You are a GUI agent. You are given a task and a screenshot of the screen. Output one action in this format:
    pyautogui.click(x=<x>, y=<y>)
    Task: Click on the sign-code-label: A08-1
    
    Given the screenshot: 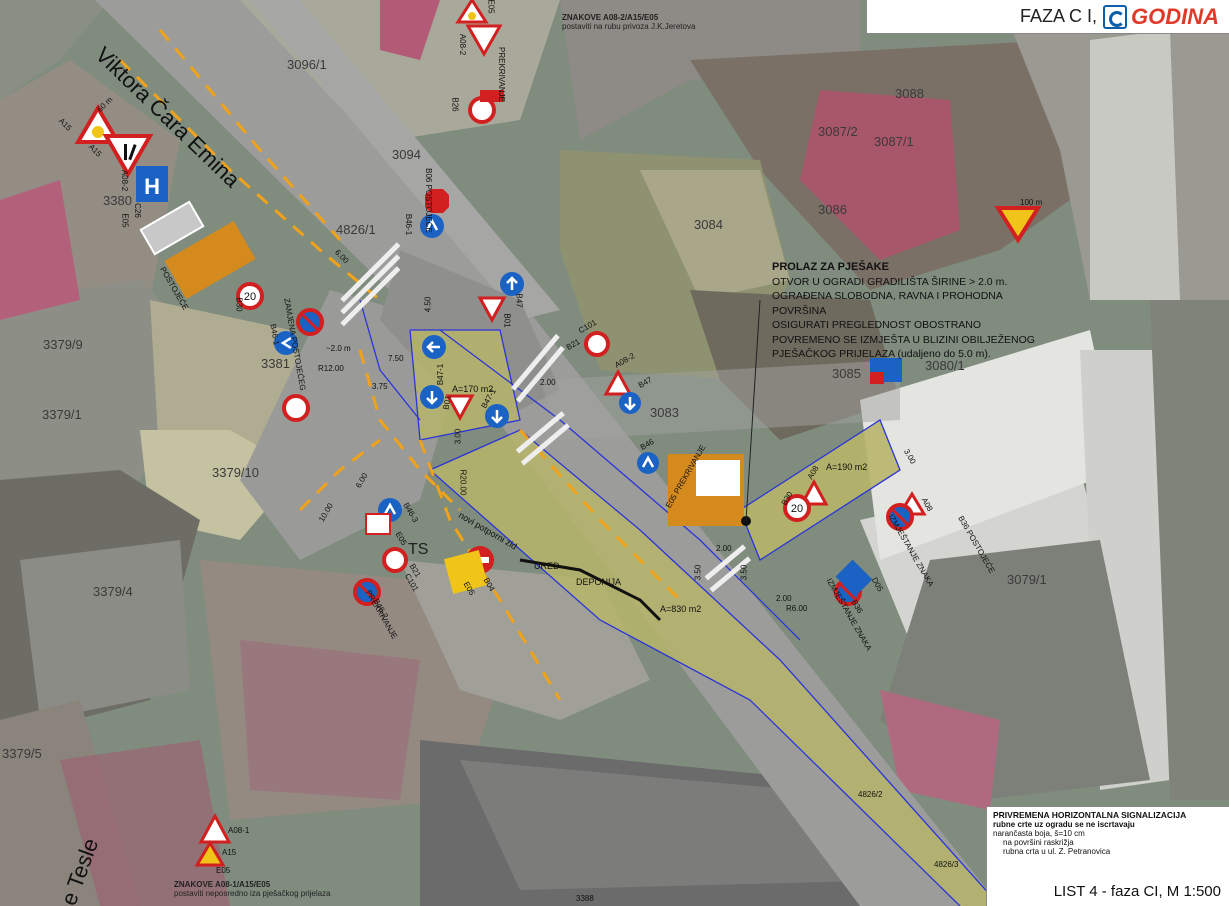 What is the action you would take?
    pyautogui.click(x=239, y=830)
    